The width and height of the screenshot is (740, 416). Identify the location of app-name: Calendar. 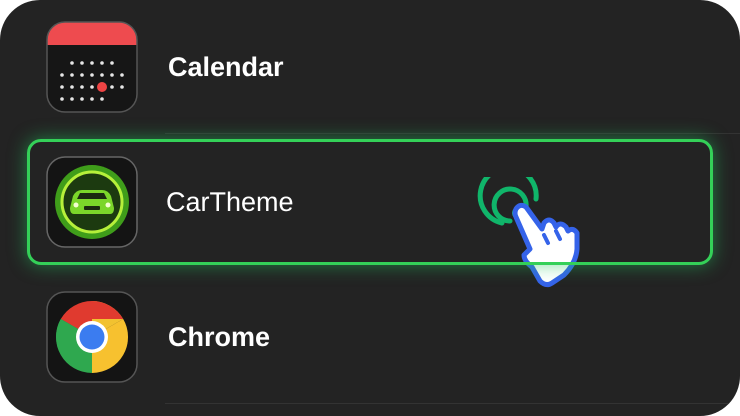
(226, 67).